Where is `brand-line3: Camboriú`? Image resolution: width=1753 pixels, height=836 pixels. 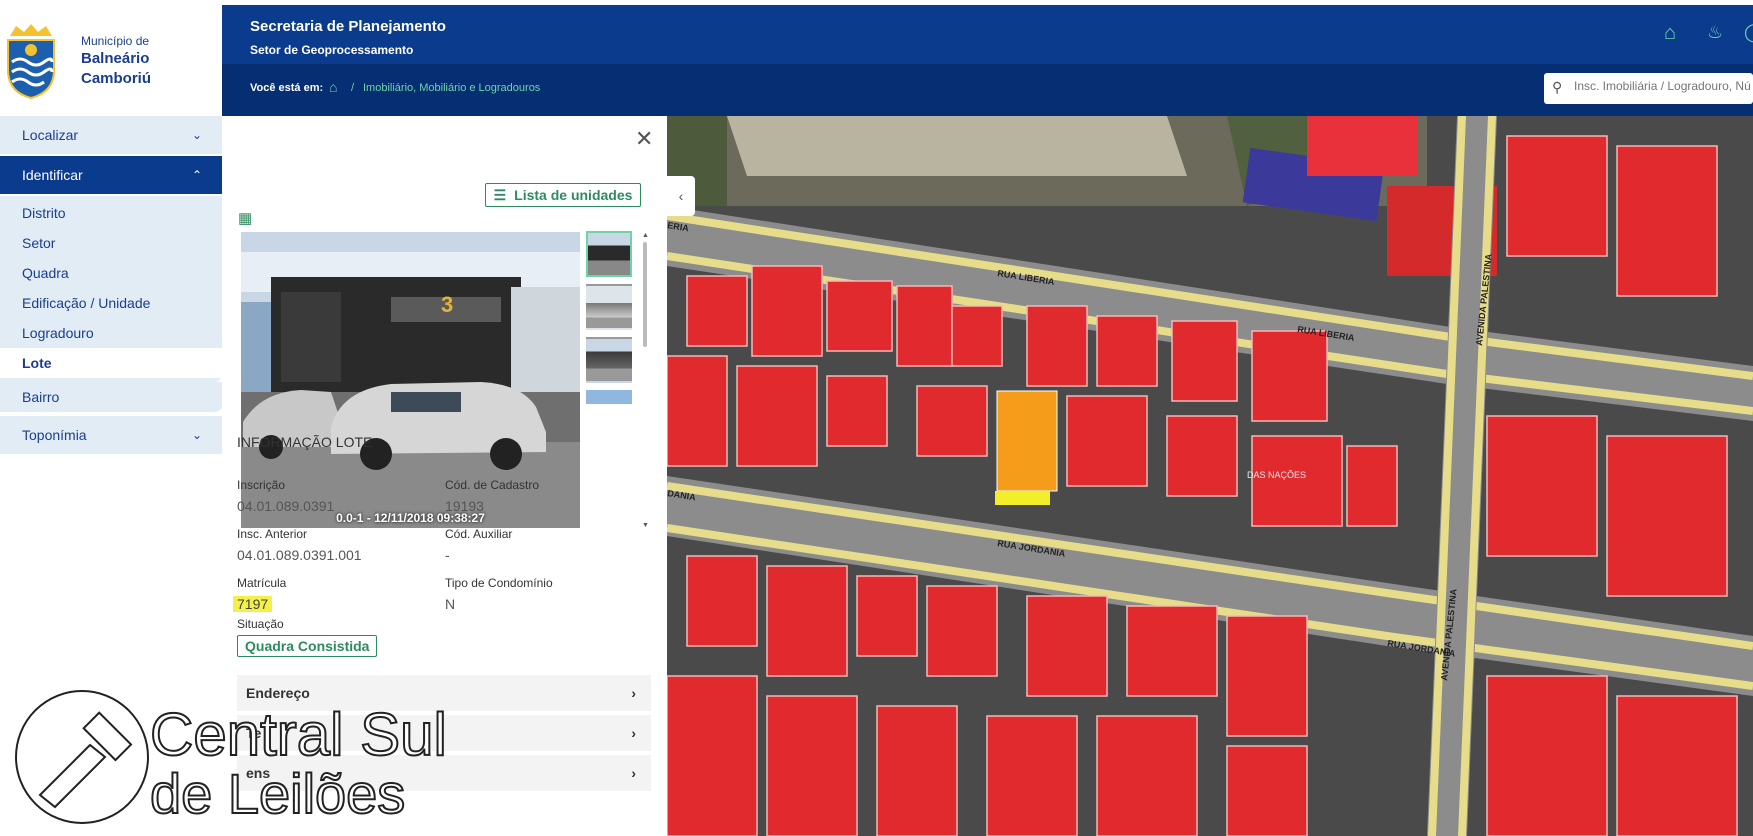 brand-line3: Camboriú is located at coordinates (116, 78).